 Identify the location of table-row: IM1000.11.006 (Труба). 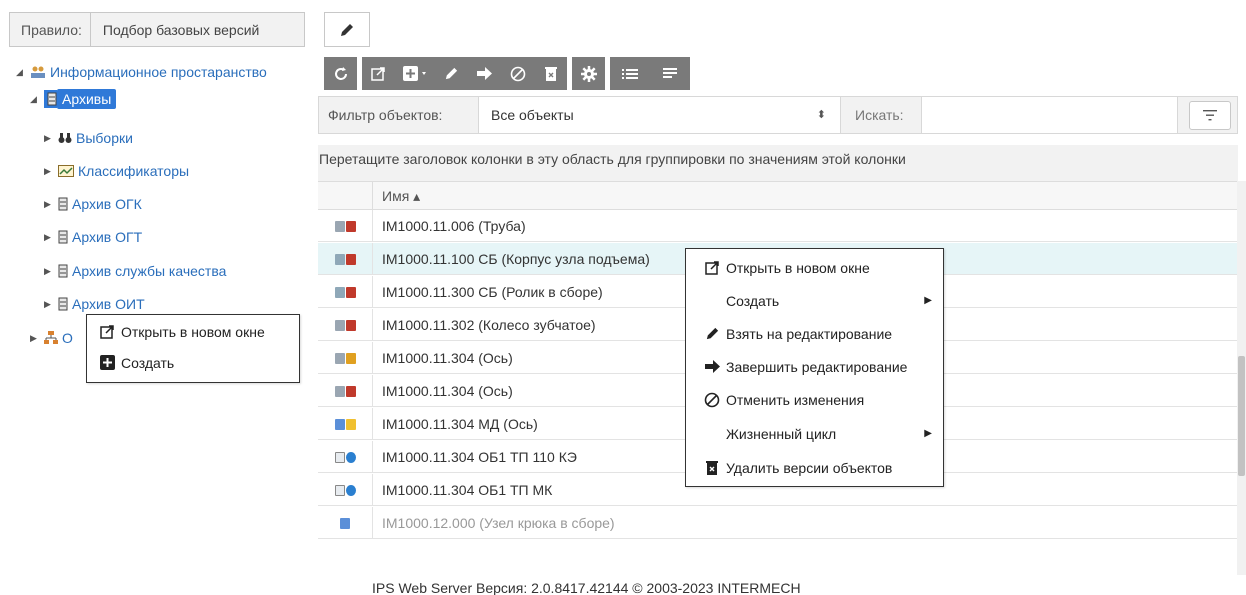
(778, 226).